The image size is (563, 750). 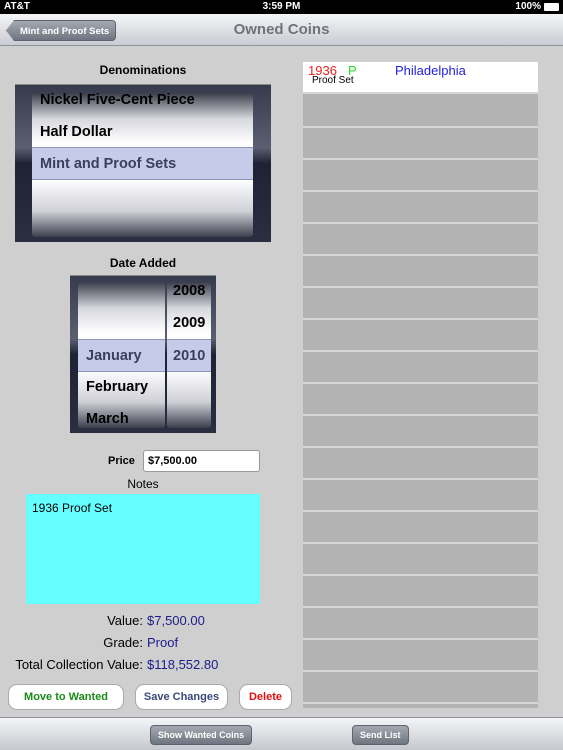 I want to click on picker-row: 2009, so click(x=189, y=323).